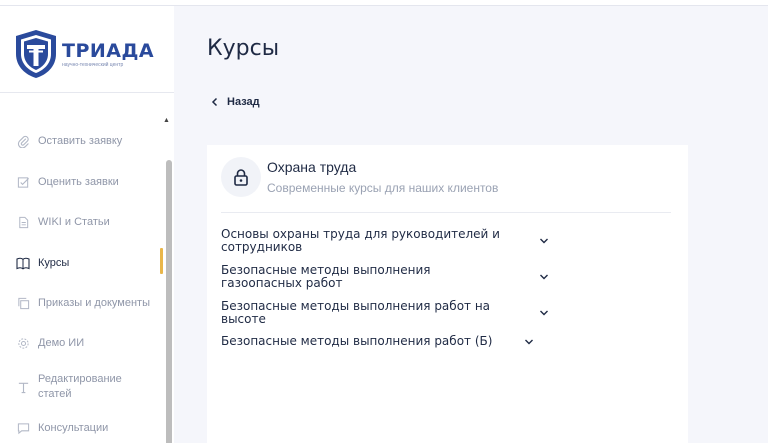 The height and width of the screenshot is (443, 768). I want to click on page-title: Курсы, so click(243, 48).